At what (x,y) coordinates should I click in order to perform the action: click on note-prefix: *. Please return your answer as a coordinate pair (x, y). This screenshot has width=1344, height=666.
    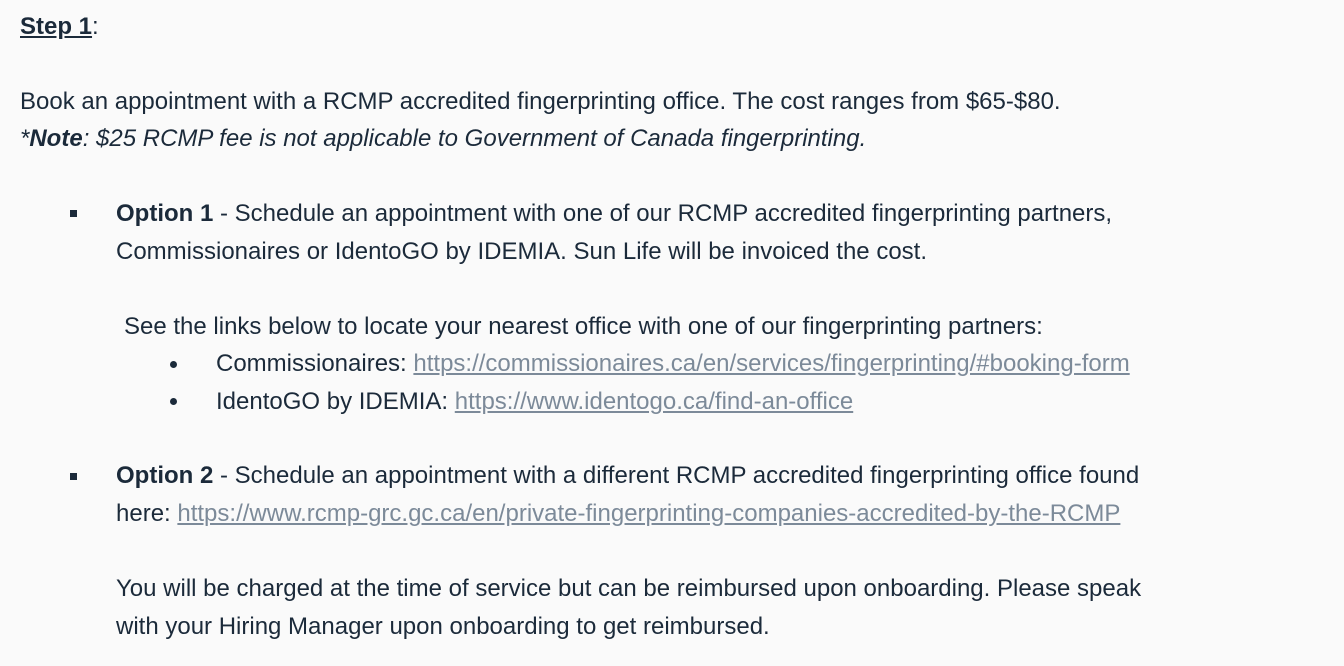
    Looking at the image, I should click on (25, 138).